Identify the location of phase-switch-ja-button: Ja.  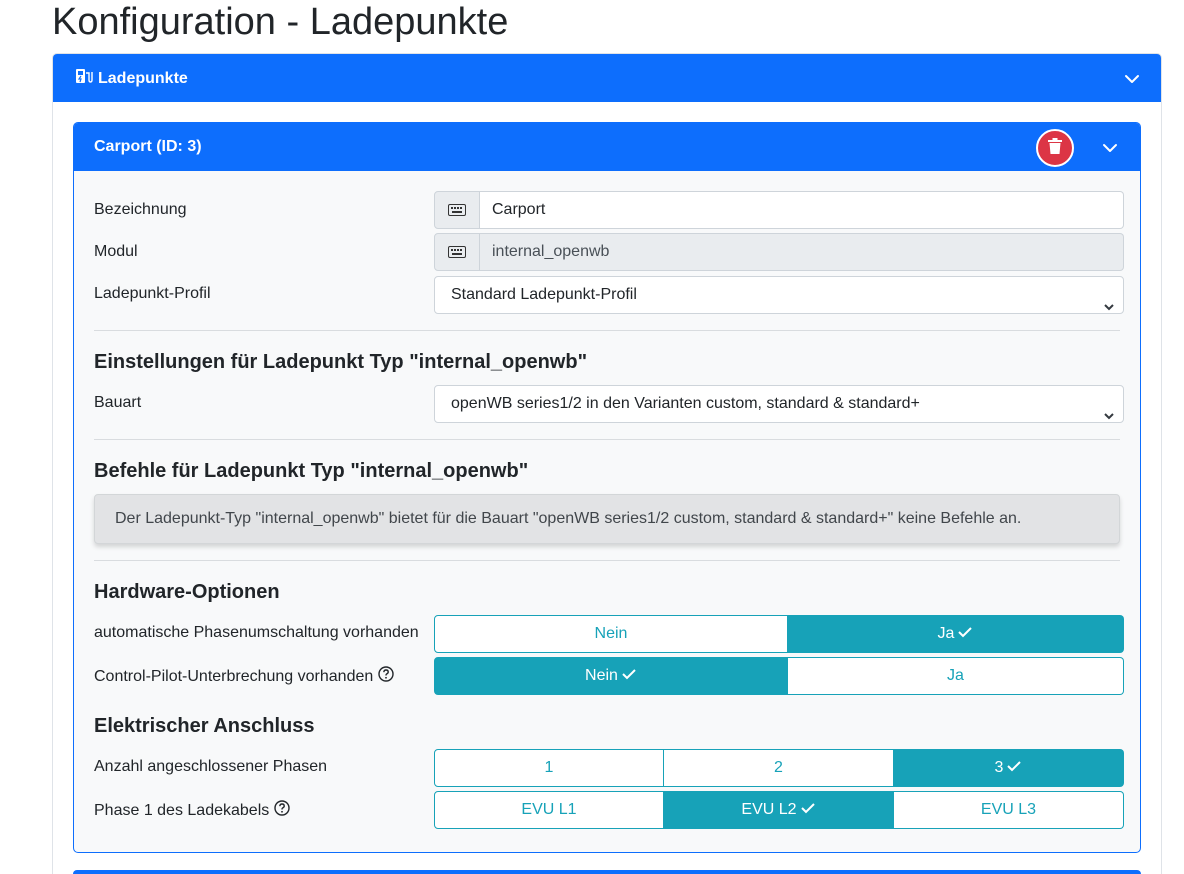
(956, 634).